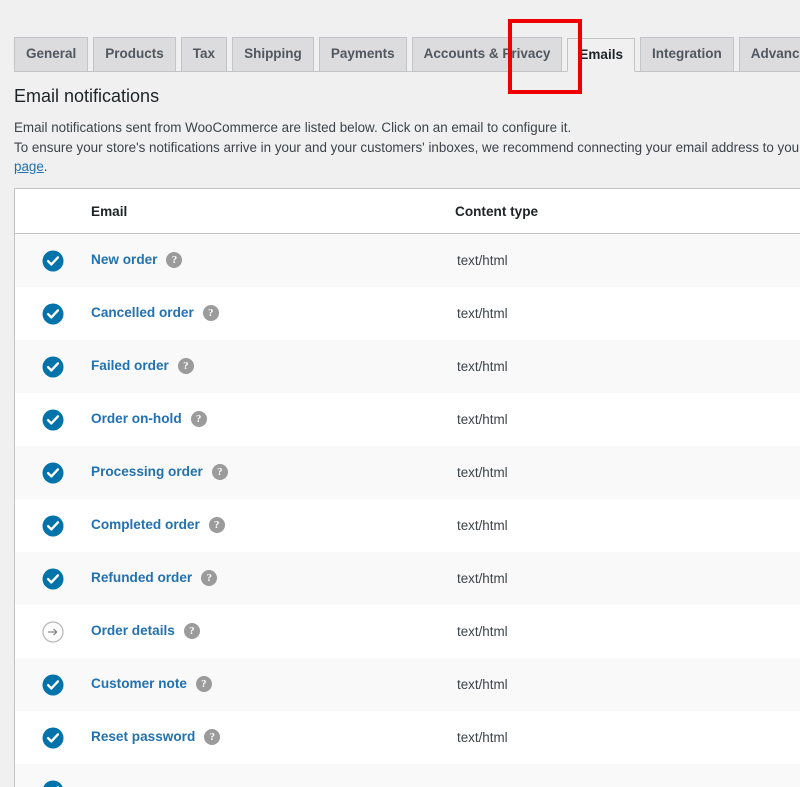  I want to click on email-link: Order details, so click(133, 630).